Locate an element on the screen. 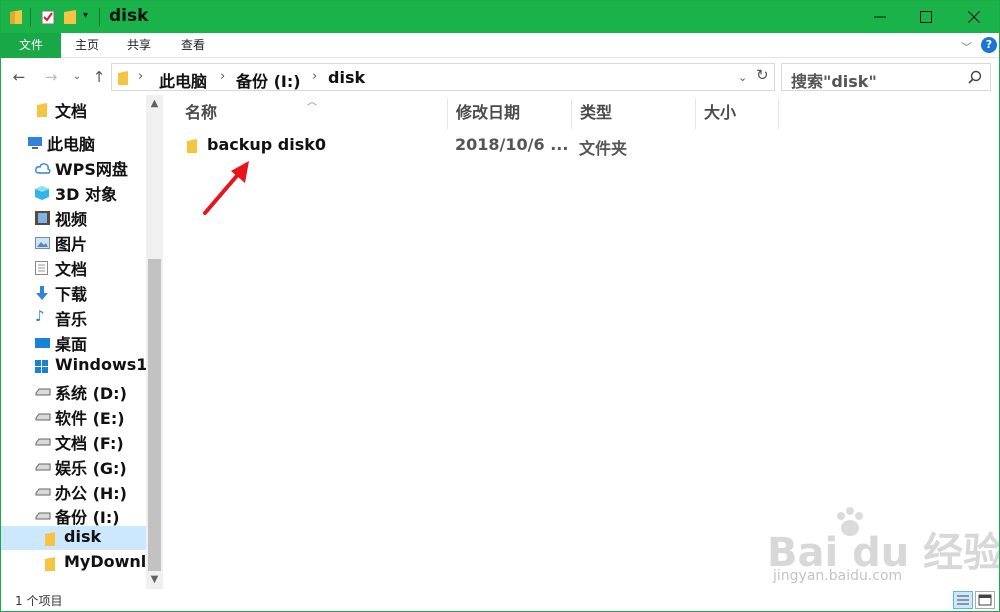  close-button is located at coordinates (974, 17).